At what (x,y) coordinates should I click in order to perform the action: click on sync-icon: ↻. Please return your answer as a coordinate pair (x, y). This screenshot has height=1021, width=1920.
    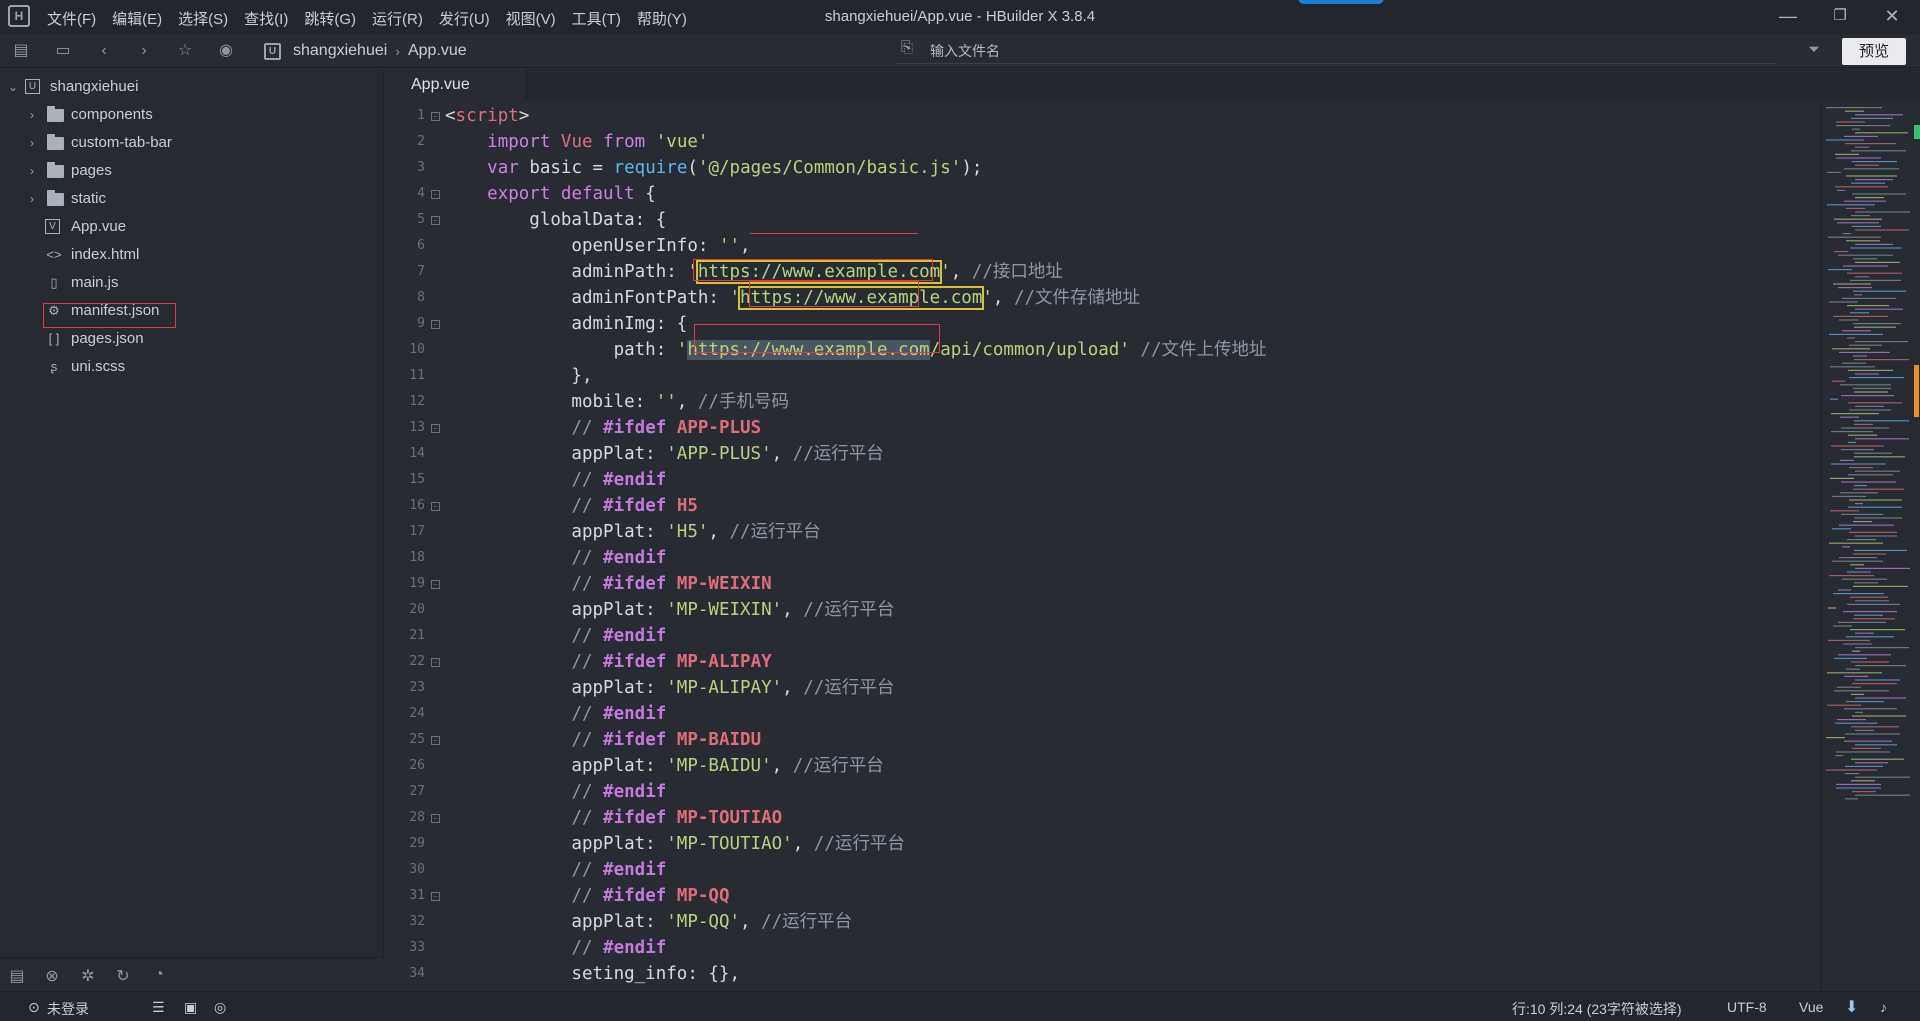
    Looking at the image, I should click on (123, 976).